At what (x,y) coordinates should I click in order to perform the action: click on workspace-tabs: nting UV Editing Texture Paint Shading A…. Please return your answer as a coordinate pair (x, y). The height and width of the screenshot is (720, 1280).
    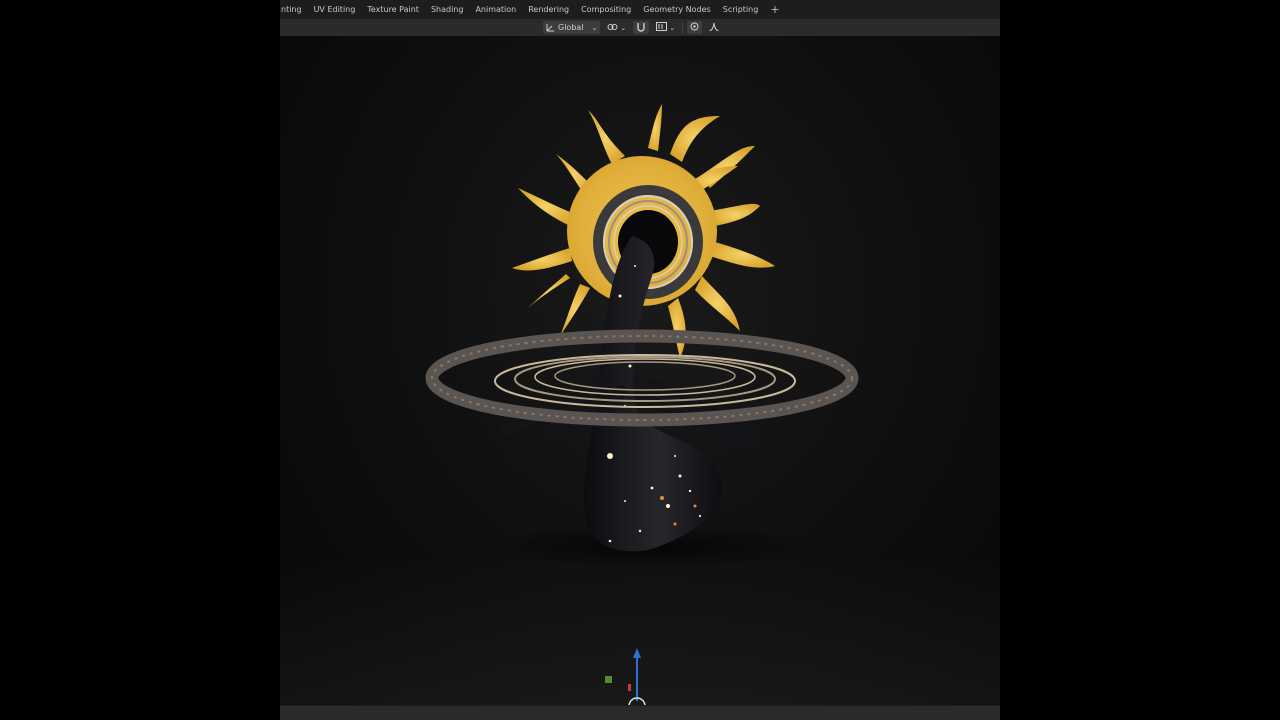
    Looking at the image, I should click on (640, 9).